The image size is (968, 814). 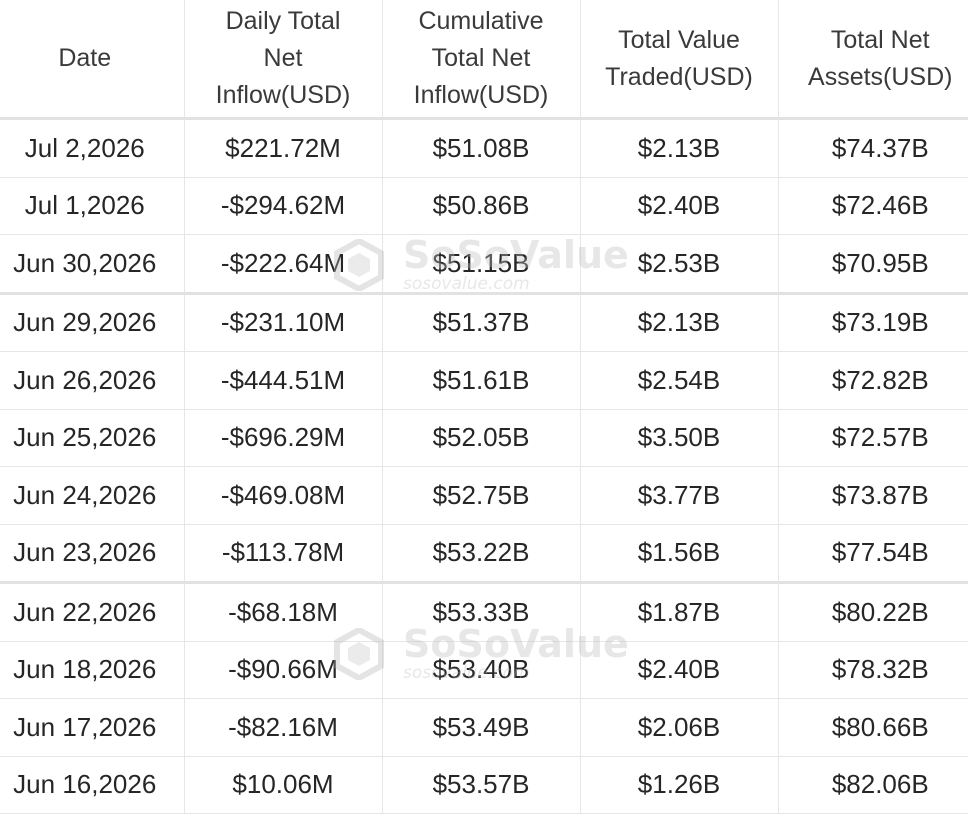 I want to click on cell-daily-net-inflow: $10.06M, so click(x=283, y=785).